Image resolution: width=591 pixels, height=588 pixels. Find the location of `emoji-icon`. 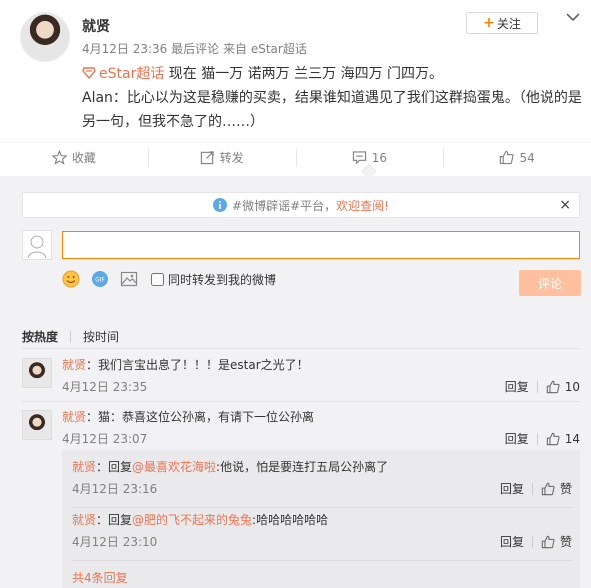

emoji-icon is located at coordinates (71, 279).